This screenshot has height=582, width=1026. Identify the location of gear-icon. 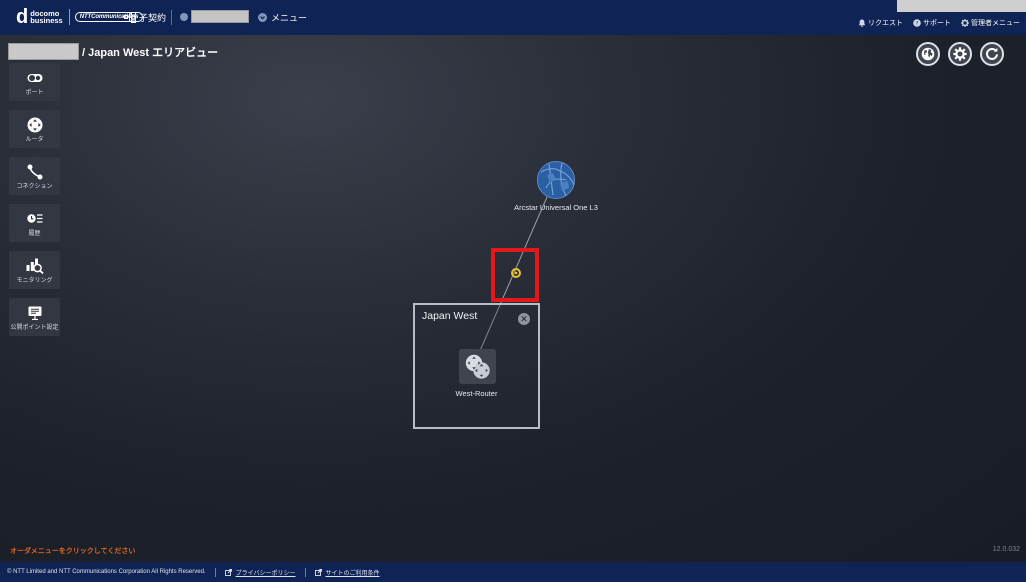
(965, 23).